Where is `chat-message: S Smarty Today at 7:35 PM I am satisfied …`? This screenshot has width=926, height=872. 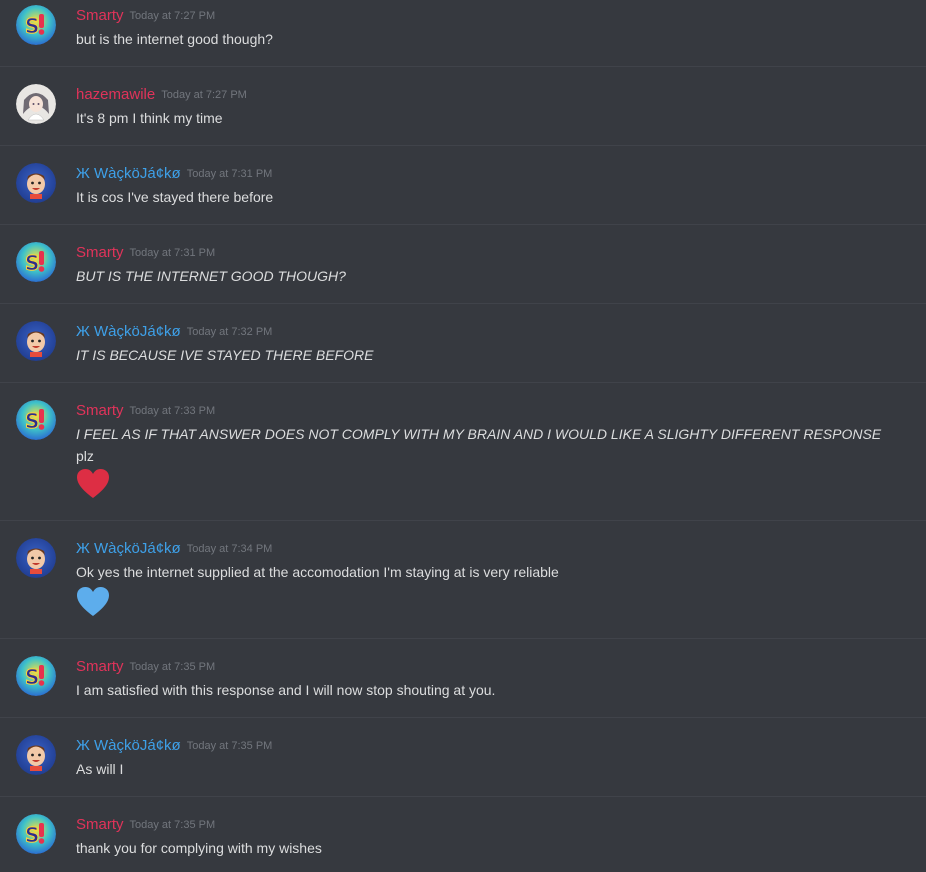 chat-message: S Smarty Today at 7:35 PM I am satisfied … is located at coordinates (463, 684).